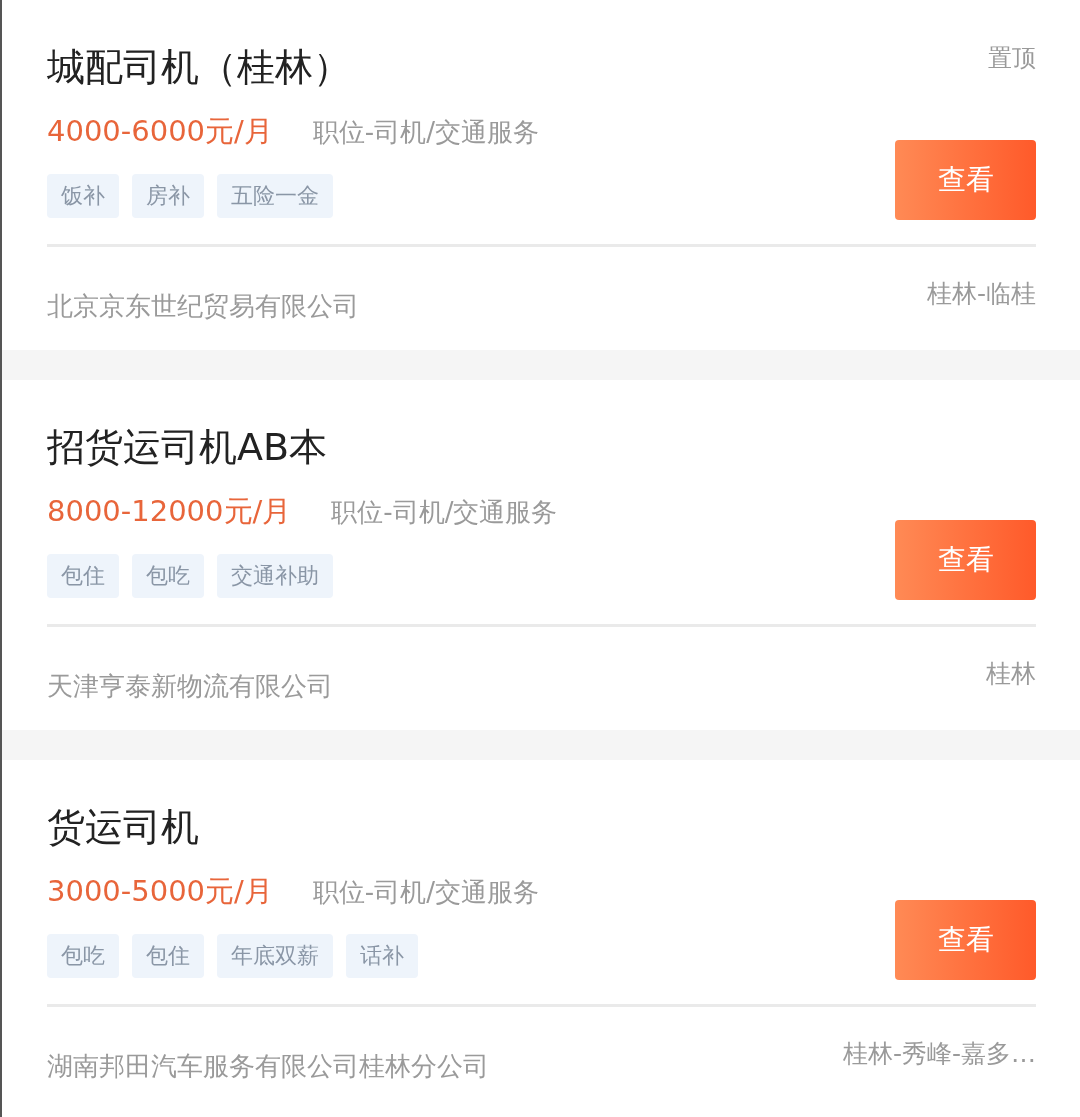 Image resolution: width=1080 pixels, height=1117 pixels. I want to click on salary: 3000-5000元/月, so click(160, 891).